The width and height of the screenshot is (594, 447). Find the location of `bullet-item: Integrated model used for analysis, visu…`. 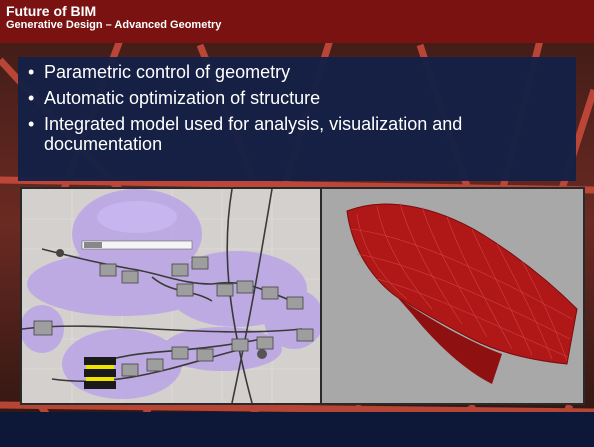

bullet-item: Integrated model used for analysis, visu… is located at coordinates (301, 134).